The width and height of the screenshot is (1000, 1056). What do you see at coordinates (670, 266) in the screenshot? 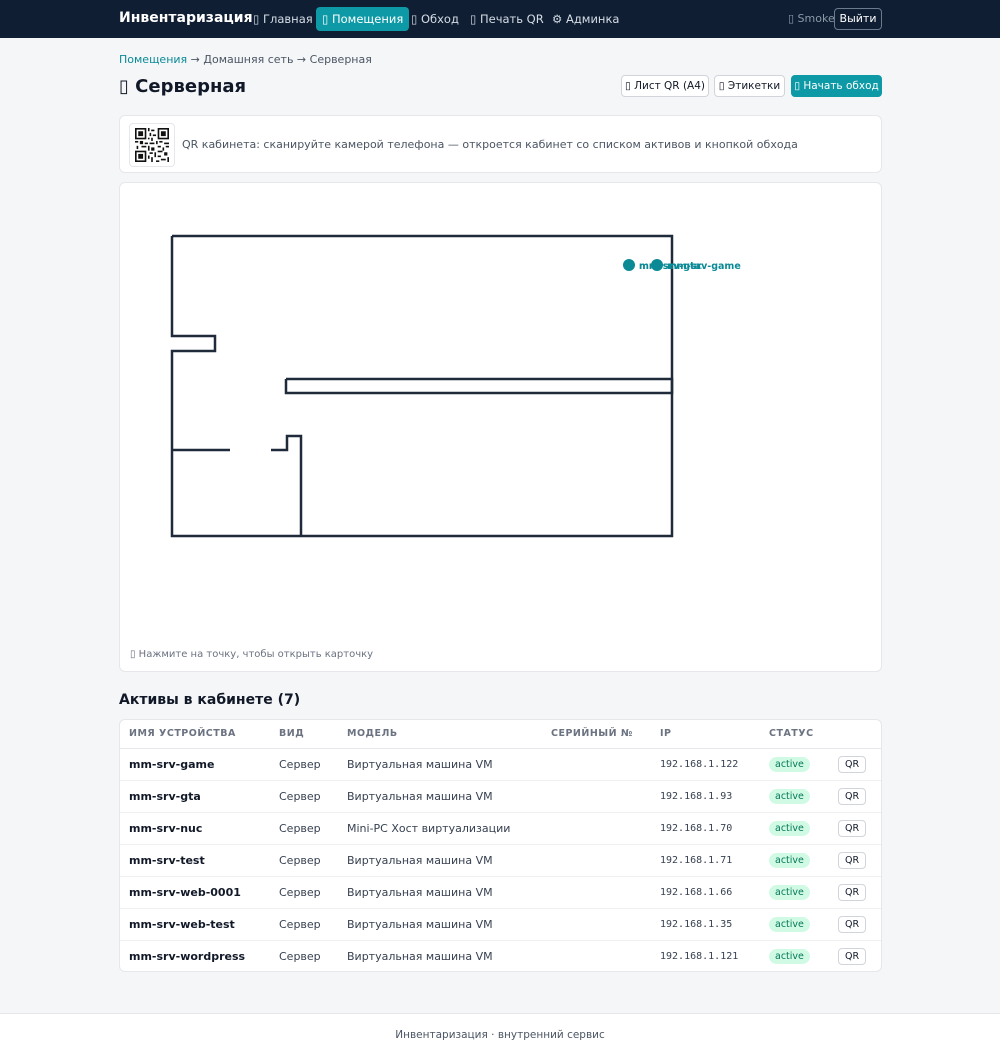
I see `marker-label-overlap: mm-srv-nuc` at bounding box center [670, 266].